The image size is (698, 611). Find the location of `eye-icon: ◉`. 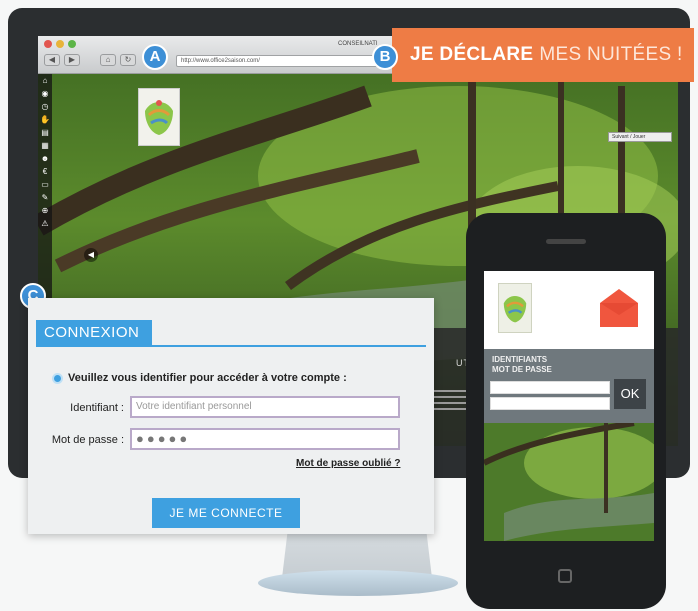

eye-icon: ◉ is located at coordinates (45, 93).